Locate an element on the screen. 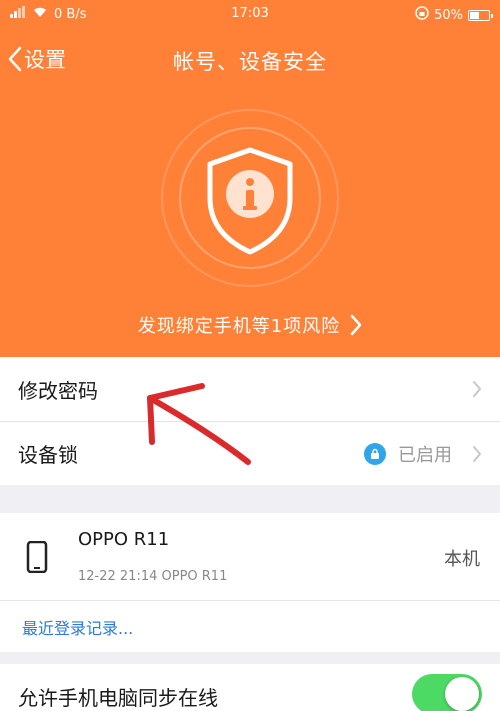 The height and width of the screenshot is (711, 500). change-password-label: 修改密码 is located at coordinates (58, 390).